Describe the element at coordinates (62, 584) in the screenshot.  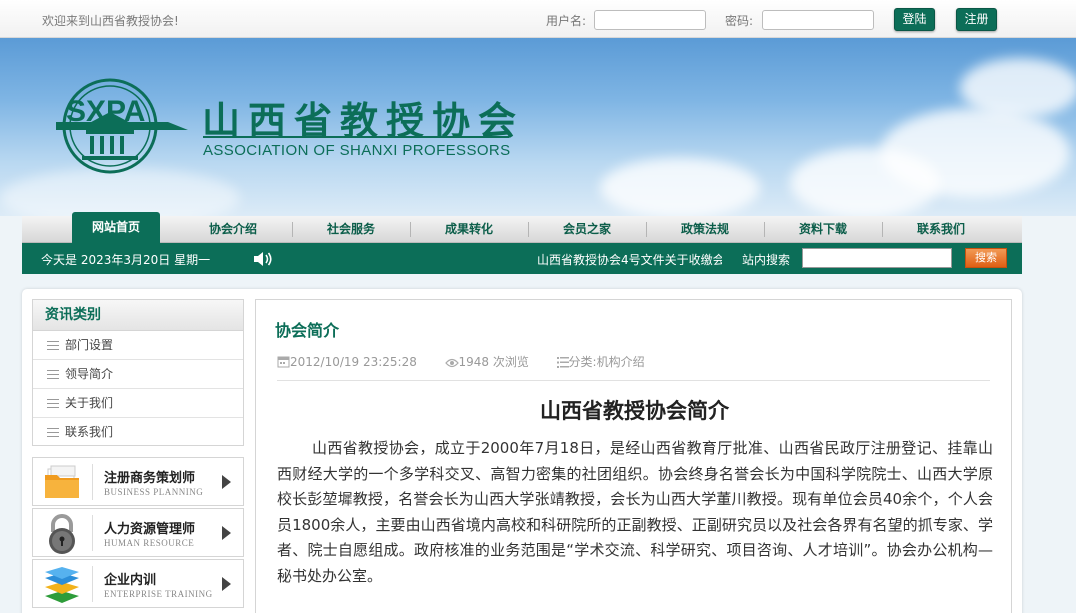
I see `layers-icon` at that location.